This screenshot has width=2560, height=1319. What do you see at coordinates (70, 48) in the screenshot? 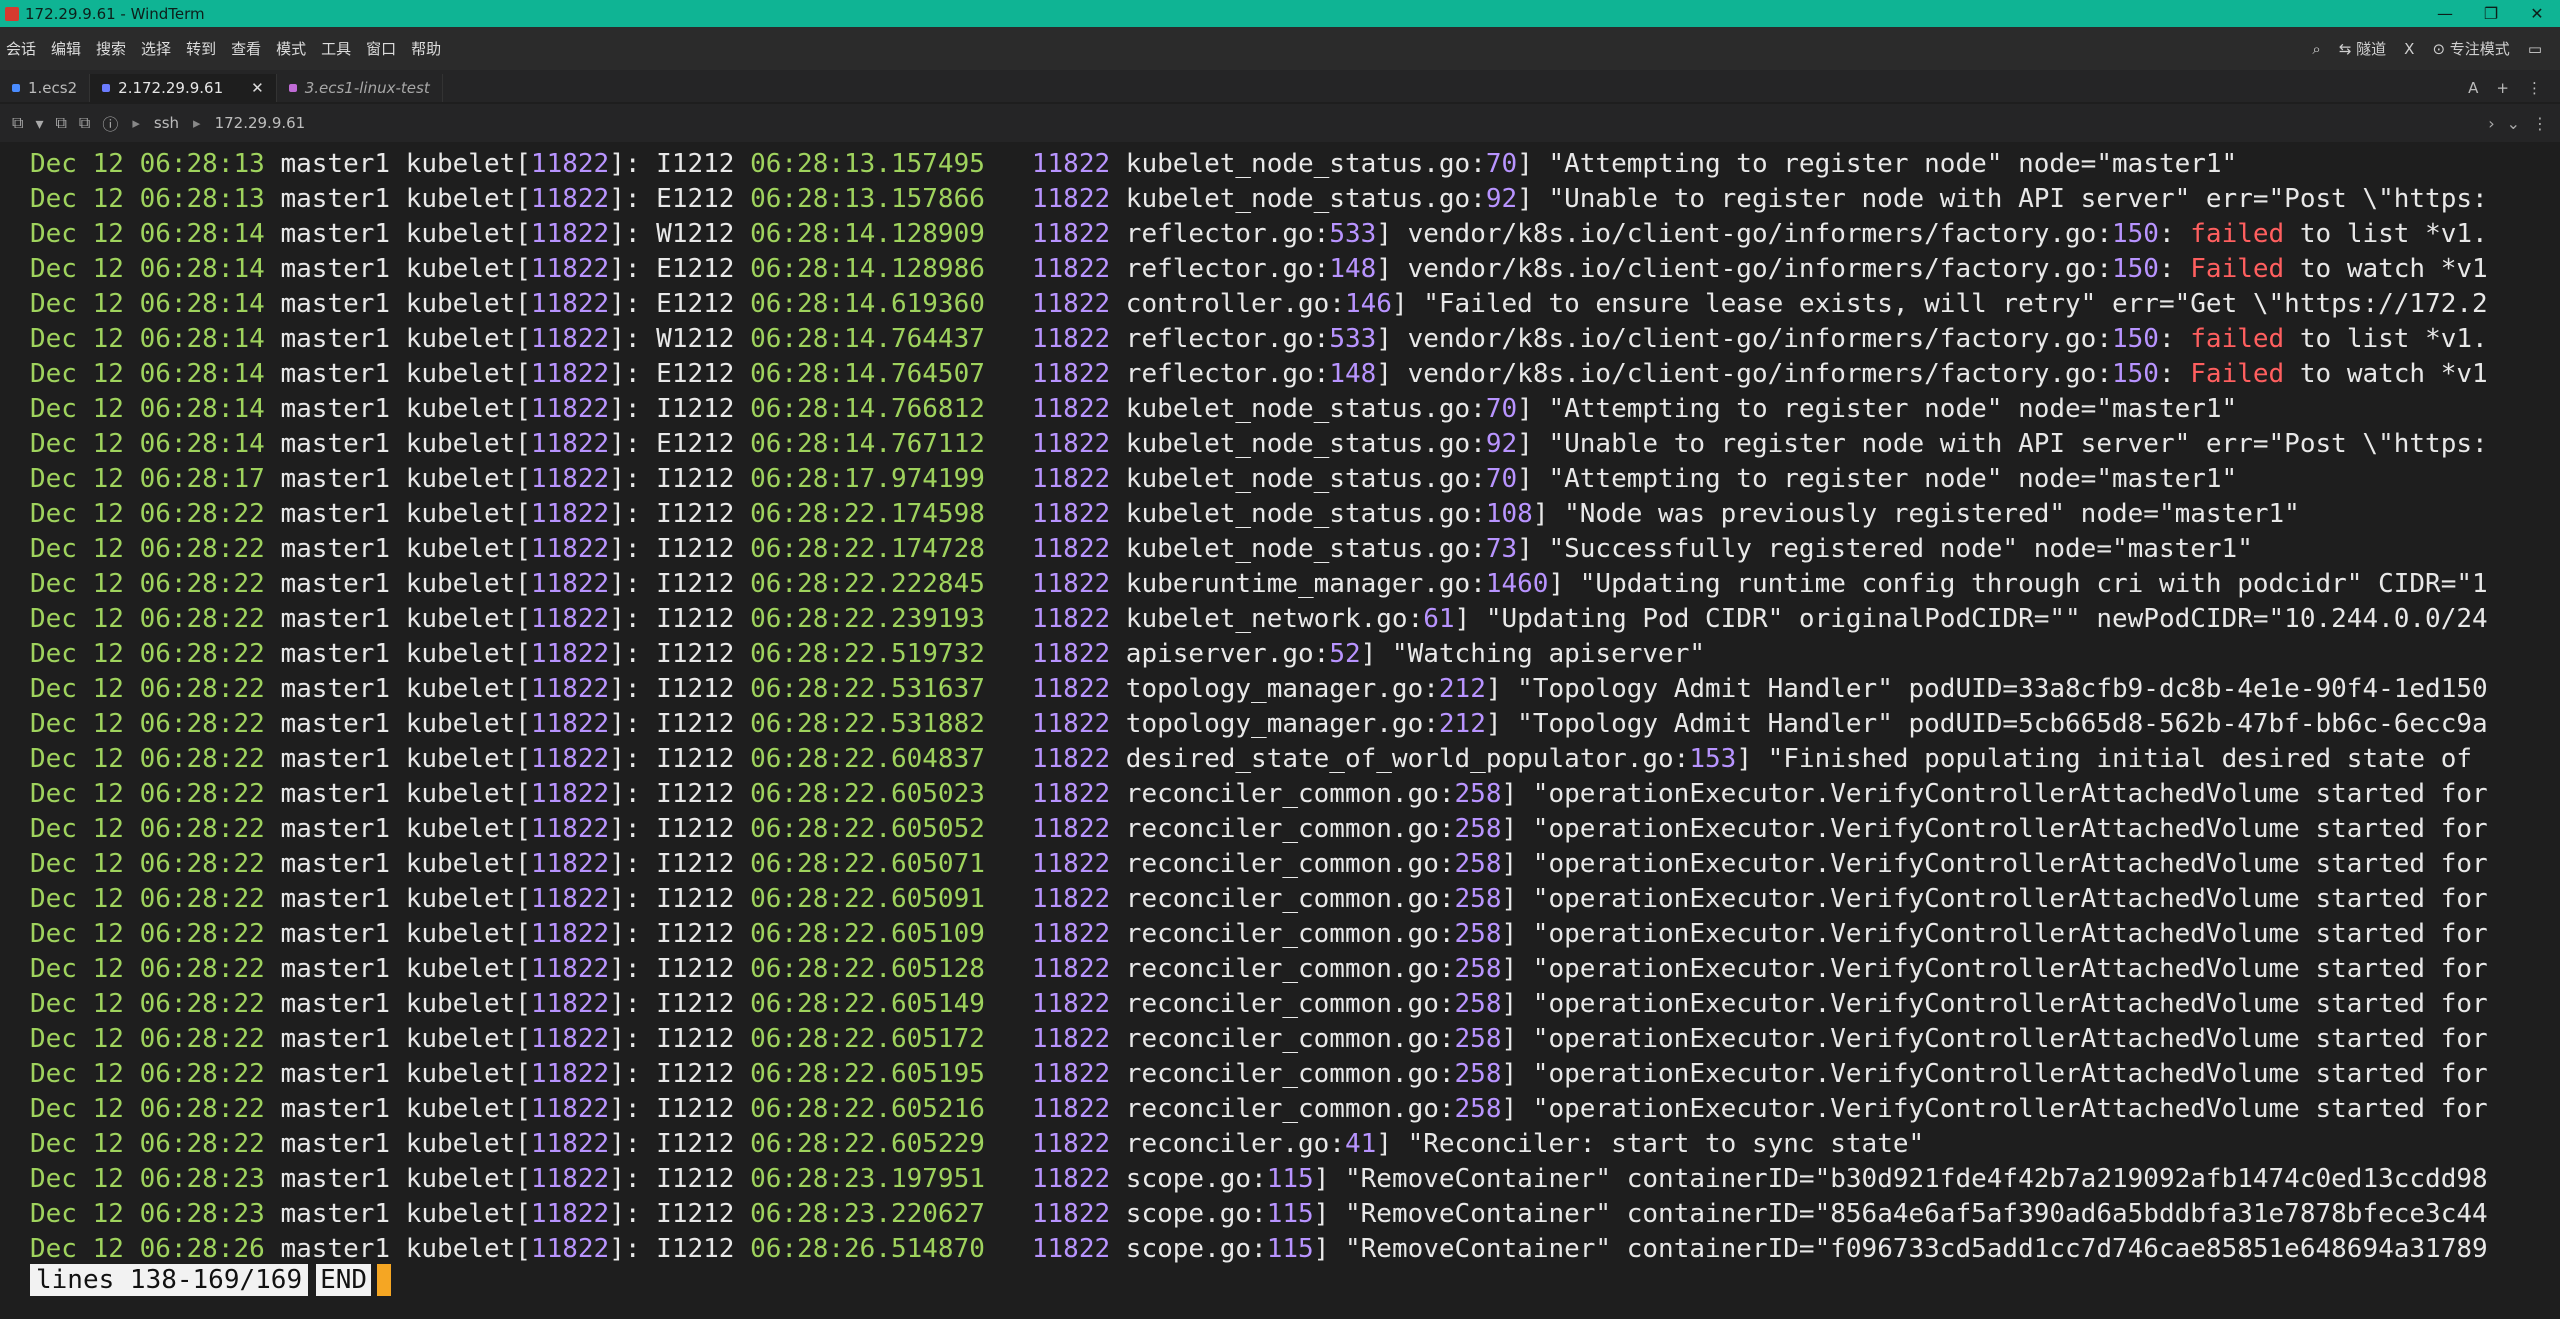
I see `menu-edit: 编辑` at bounding box center [70, 48].